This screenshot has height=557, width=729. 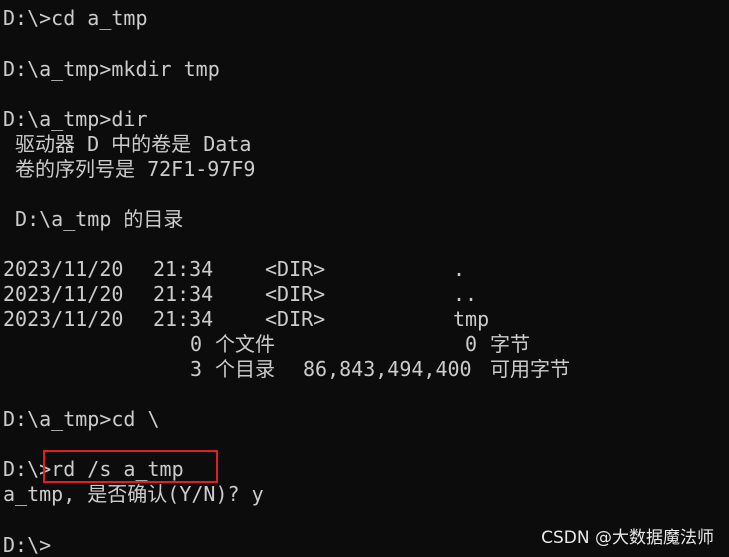 I want to click on dirs-bytes-label: 可用字节, so click(x=530, y=369).